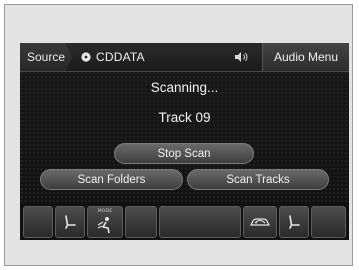 The width and height of the screenshot is (359, 270). I want to click on blank-wide-button, so click(200, 222).